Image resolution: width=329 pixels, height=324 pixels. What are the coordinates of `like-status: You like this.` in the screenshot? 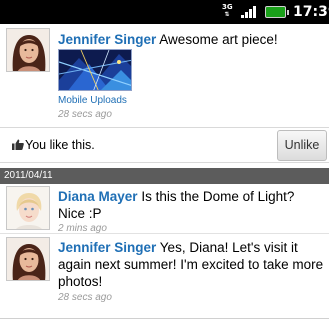 It's located at (53, 145).